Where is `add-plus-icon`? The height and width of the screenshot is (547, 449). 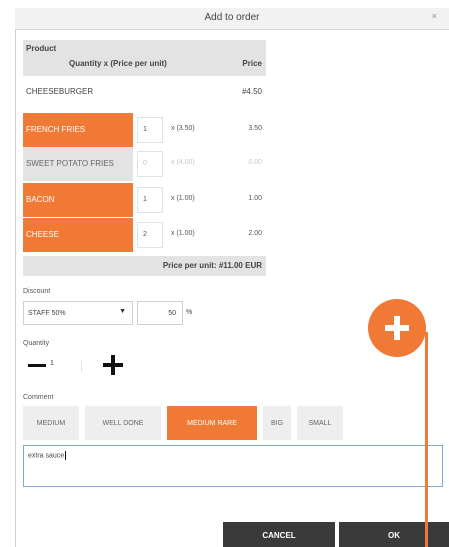 add-plus-icon is located at coordinates (397, 328).